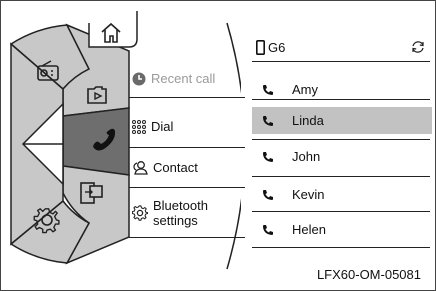 The height and width of the screenshot is (291, 436). I want to click on phone-device-icon, so click(260, 47).